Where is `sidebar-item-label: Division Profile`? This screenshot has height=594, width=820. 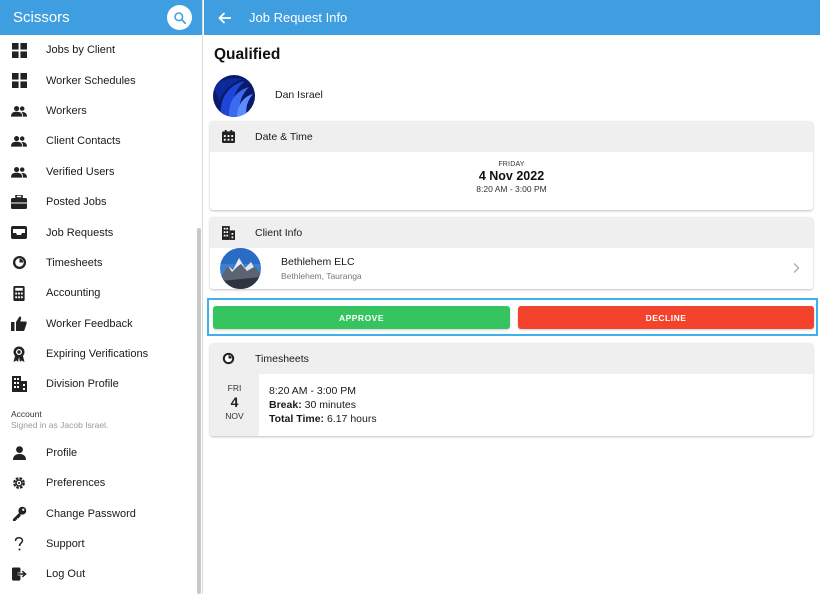 sidebar-item-label: Division Profile is located at coordinates (82, 384).